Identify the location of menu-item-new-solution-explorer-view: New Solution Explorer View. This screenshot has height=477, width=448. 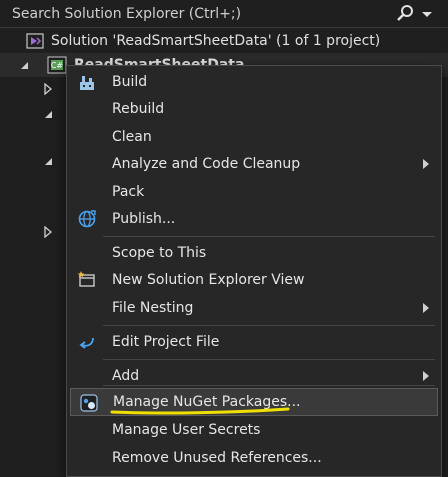
(254, 280).